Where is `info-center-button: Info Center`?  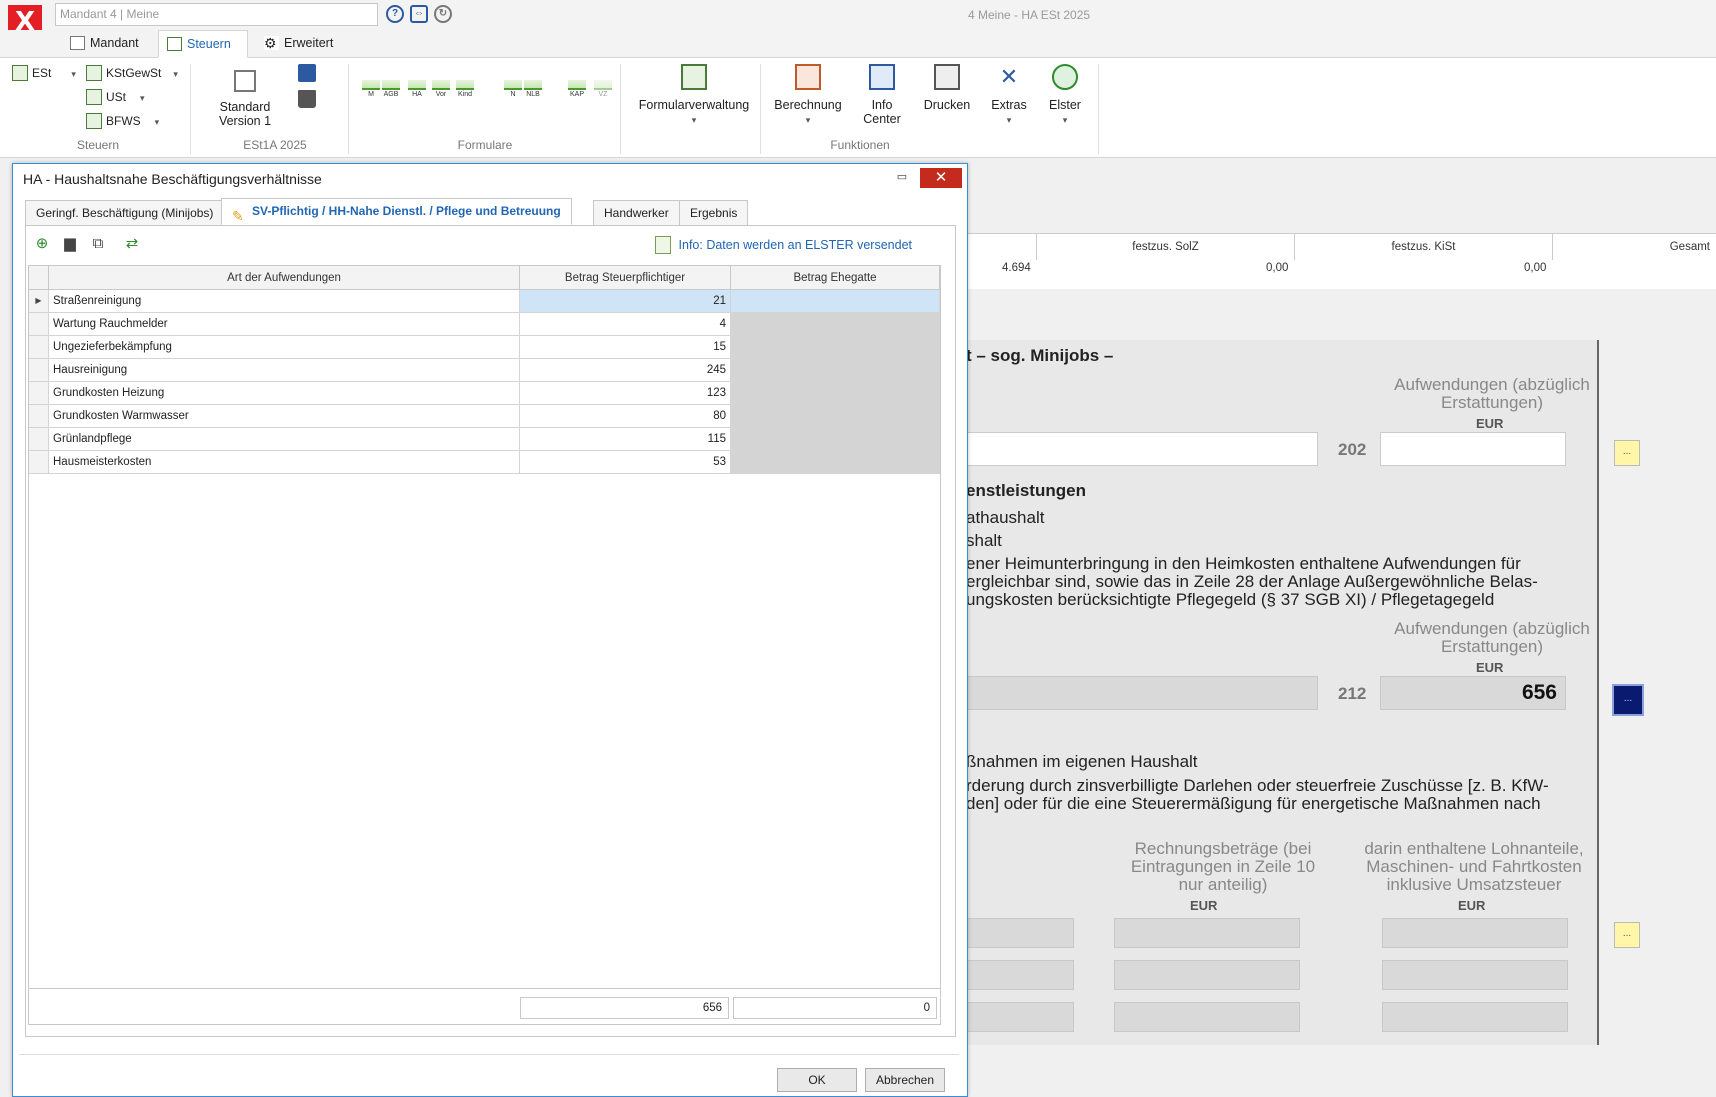
info-center-button: Info Center is located at coordinates (882, 95).